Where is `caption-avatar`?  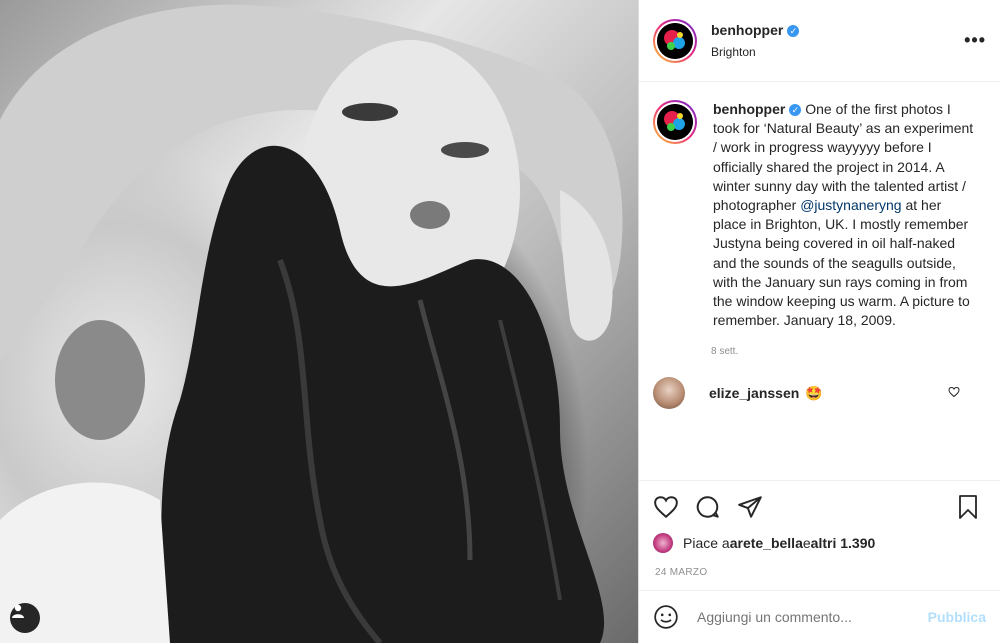
caption-avatar is located at coordinates (675, 122).